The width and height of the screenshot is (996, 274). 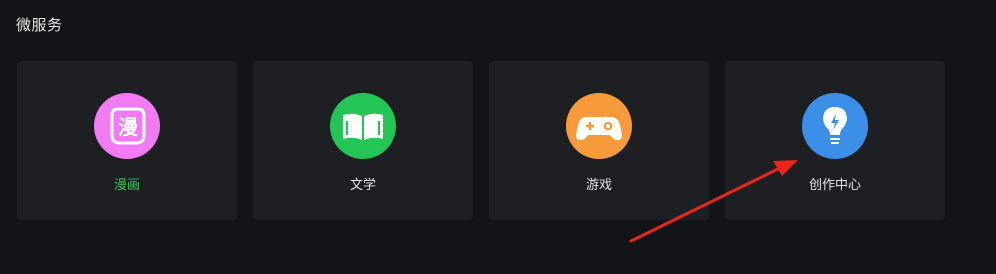 What do you see at coordinates (835, 126) in the screenshot?
I see `lightbulb-icon` at bounding box center [835, 126].